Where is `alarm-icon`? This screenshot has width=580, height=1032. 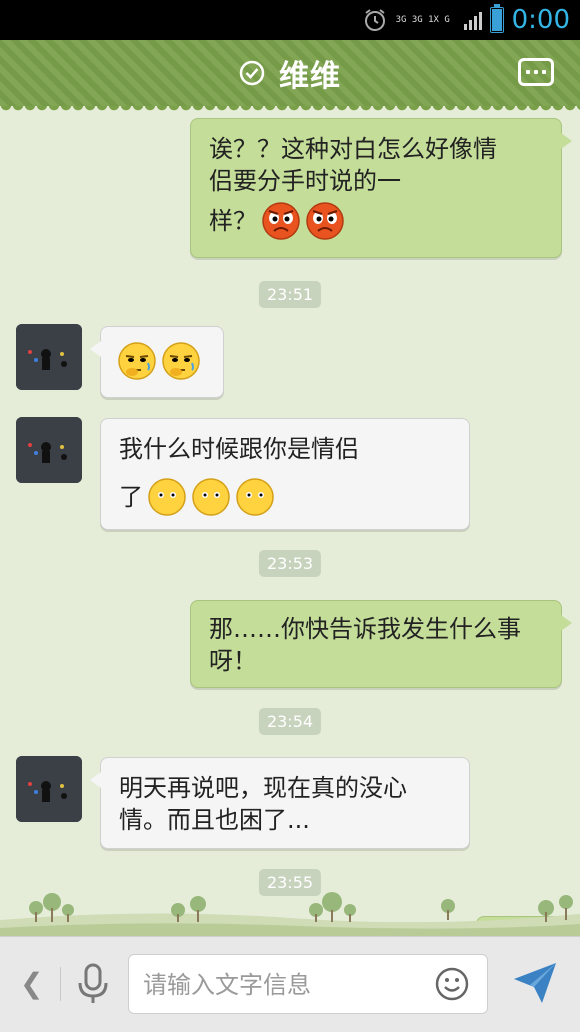 alarm-icon is located at coordinates (374, 20).